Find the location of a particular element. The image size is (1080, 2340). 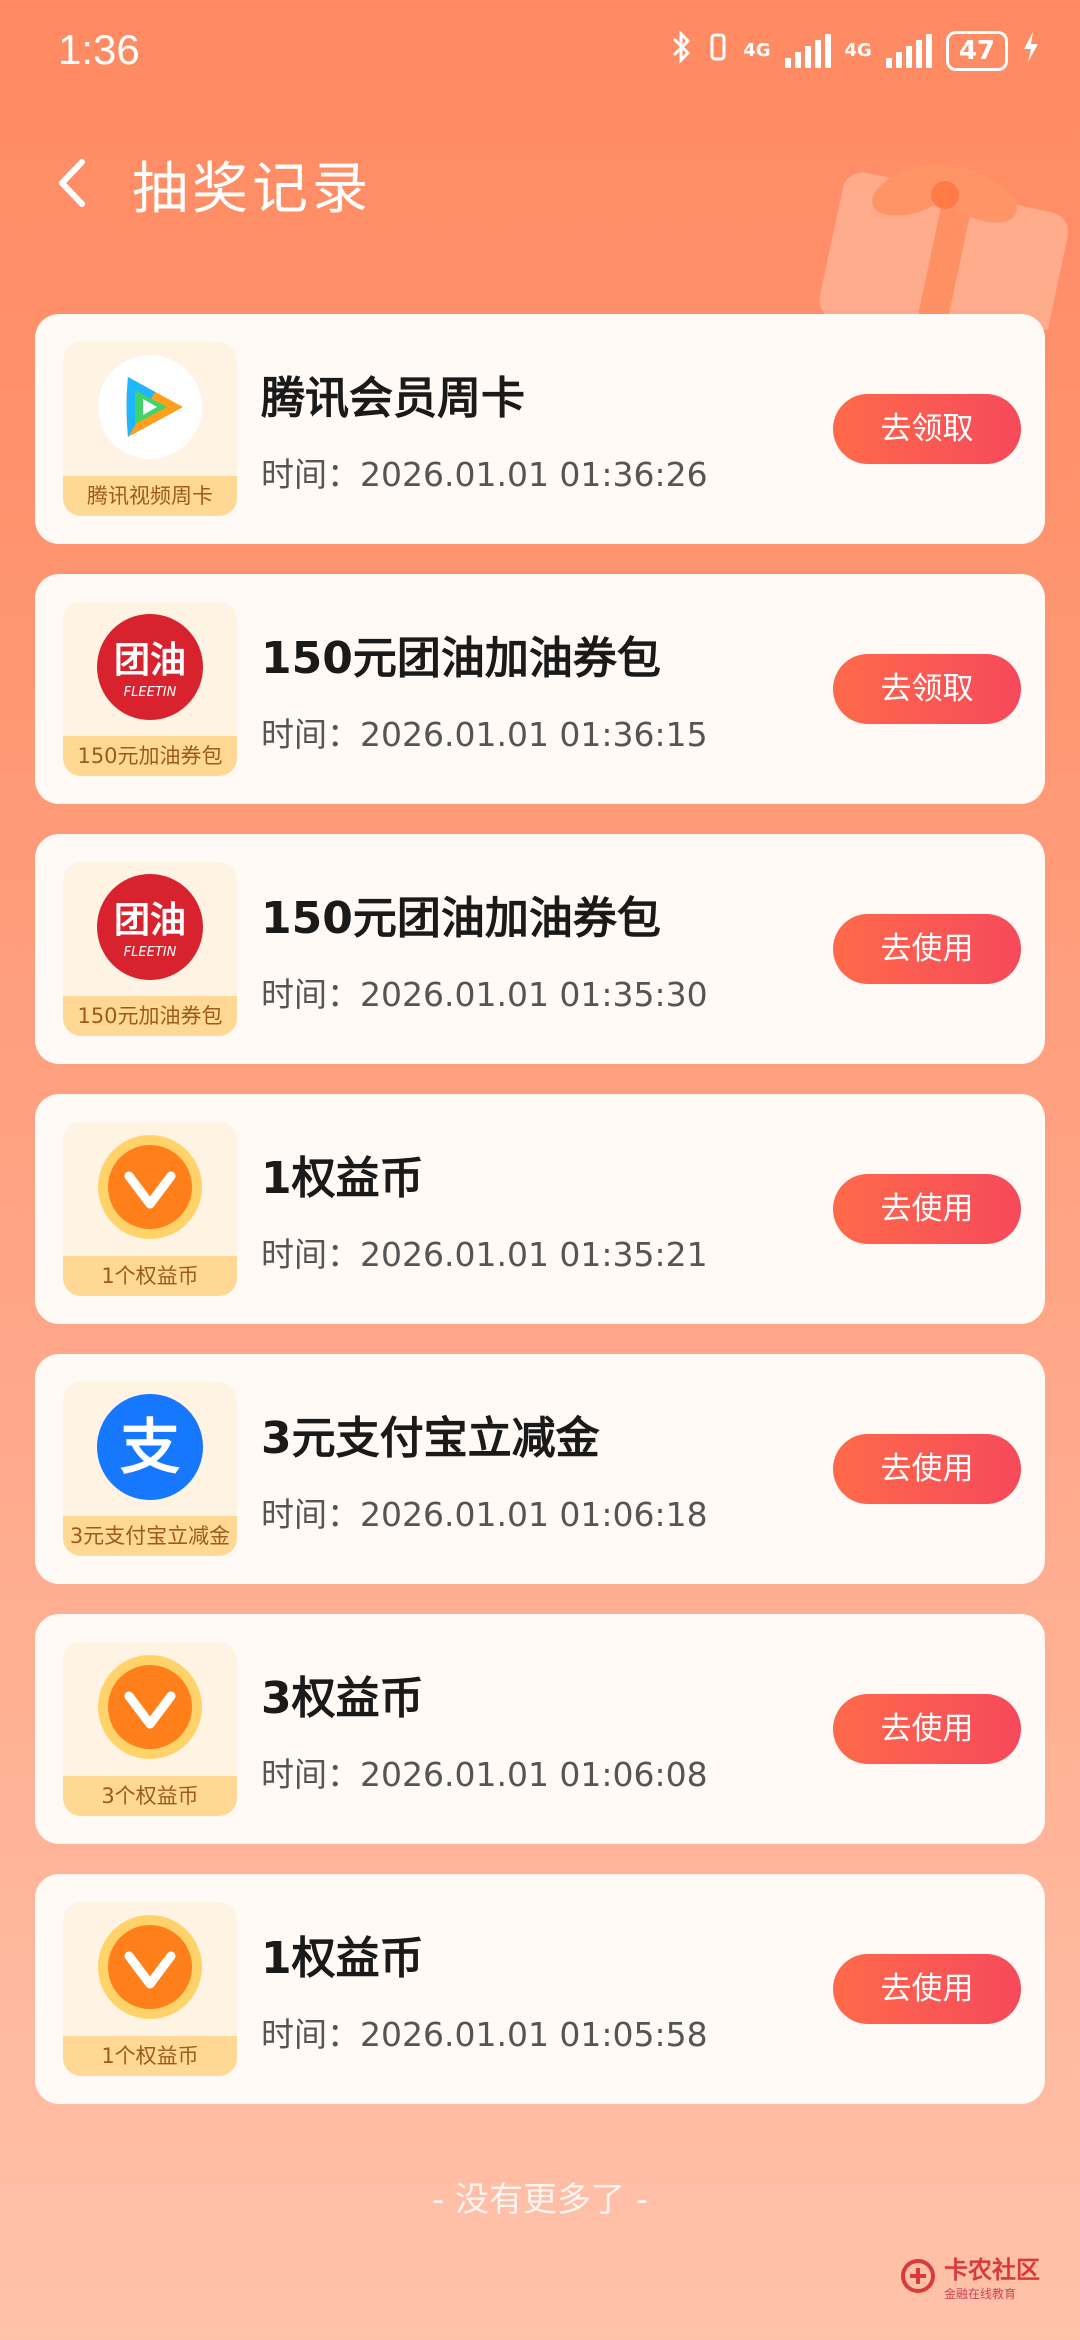

network-label-2: 4G is located at coordinates (858, 50).